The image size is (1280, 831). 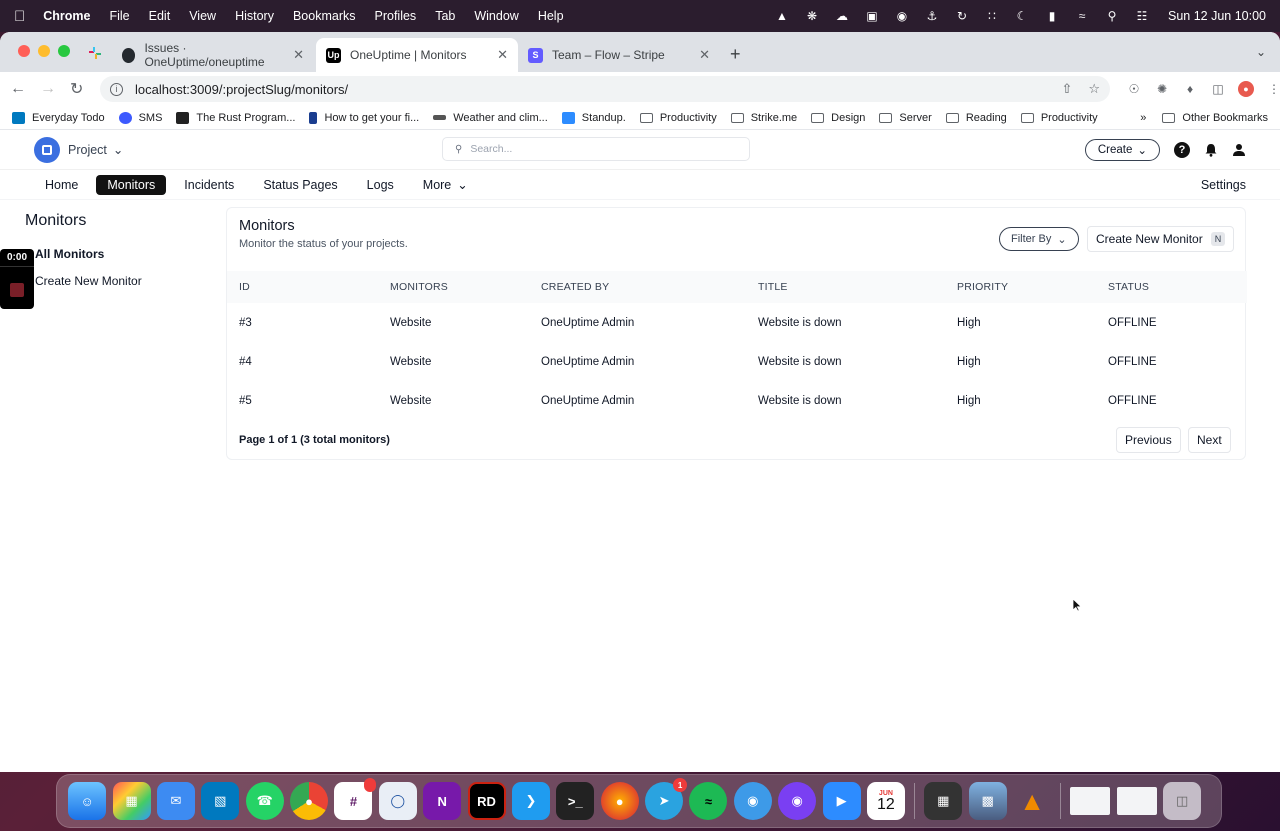 What do you see at coordinates (417, 55) in the screenshot?
I see `tab-oneuptime-monitors: Up OneUptime | Monitors ✕` at bounding box center [417, 55].